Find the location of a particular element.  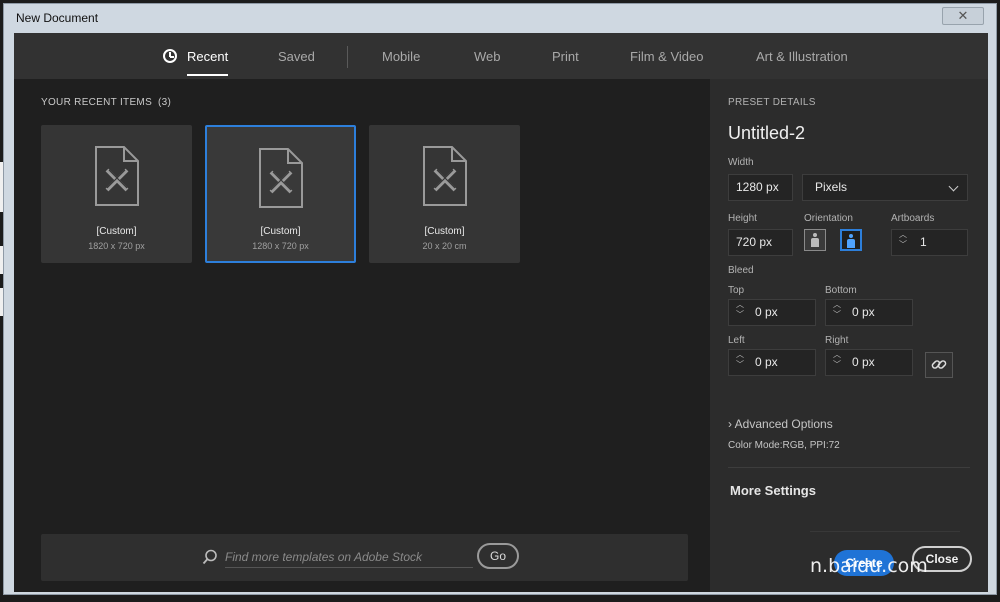

bleed-right-stepper: ︿ ﹀ is located at coordinates (837, 362).